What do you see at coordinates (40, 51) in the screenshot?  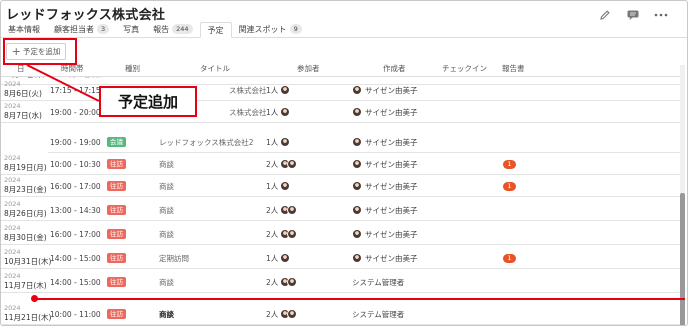 I see `add-button-highlight` at bounding box center [40, 51].